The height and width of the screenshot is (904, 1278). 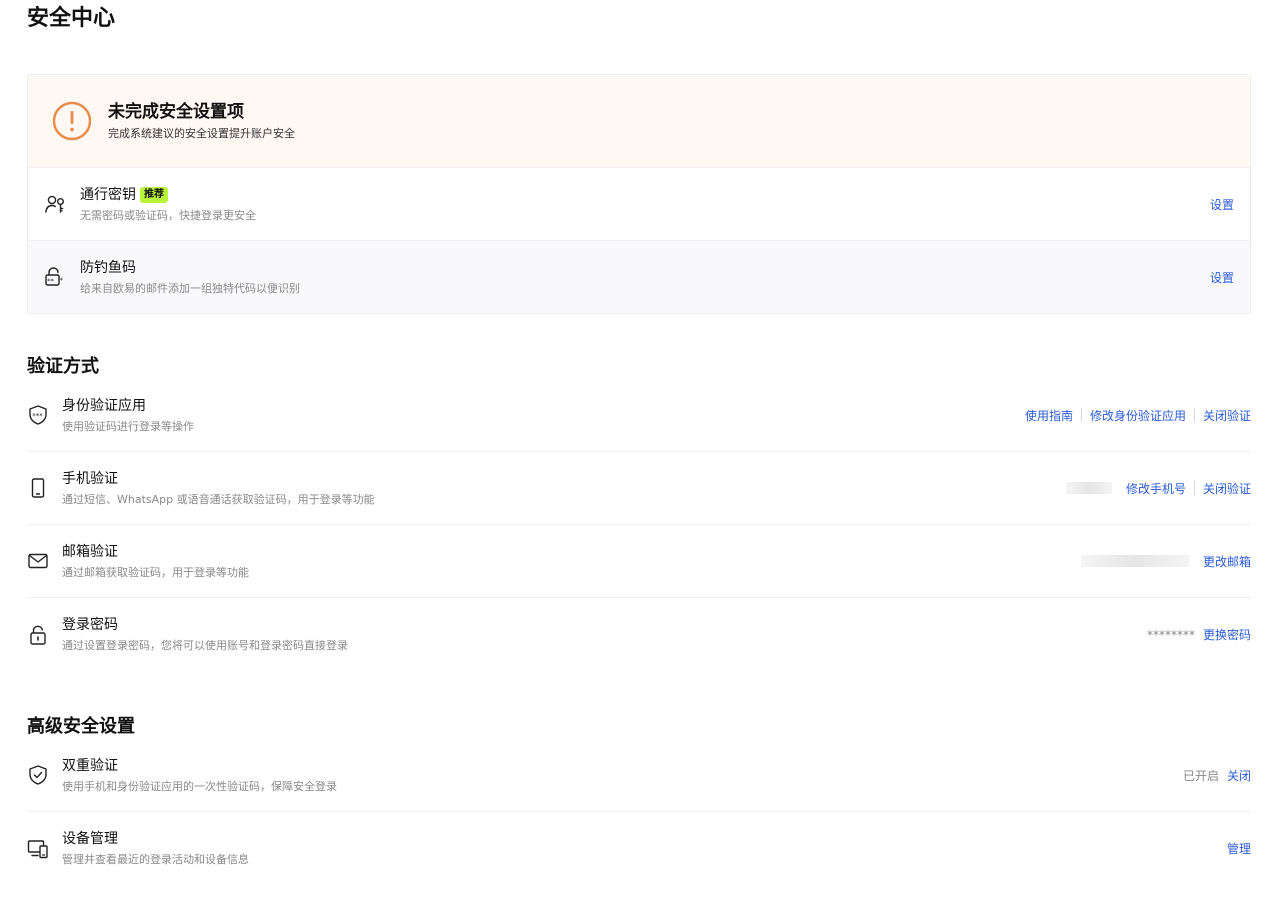 I want to click on passkey-title: 通行密钥, so click(x=108, y=194).